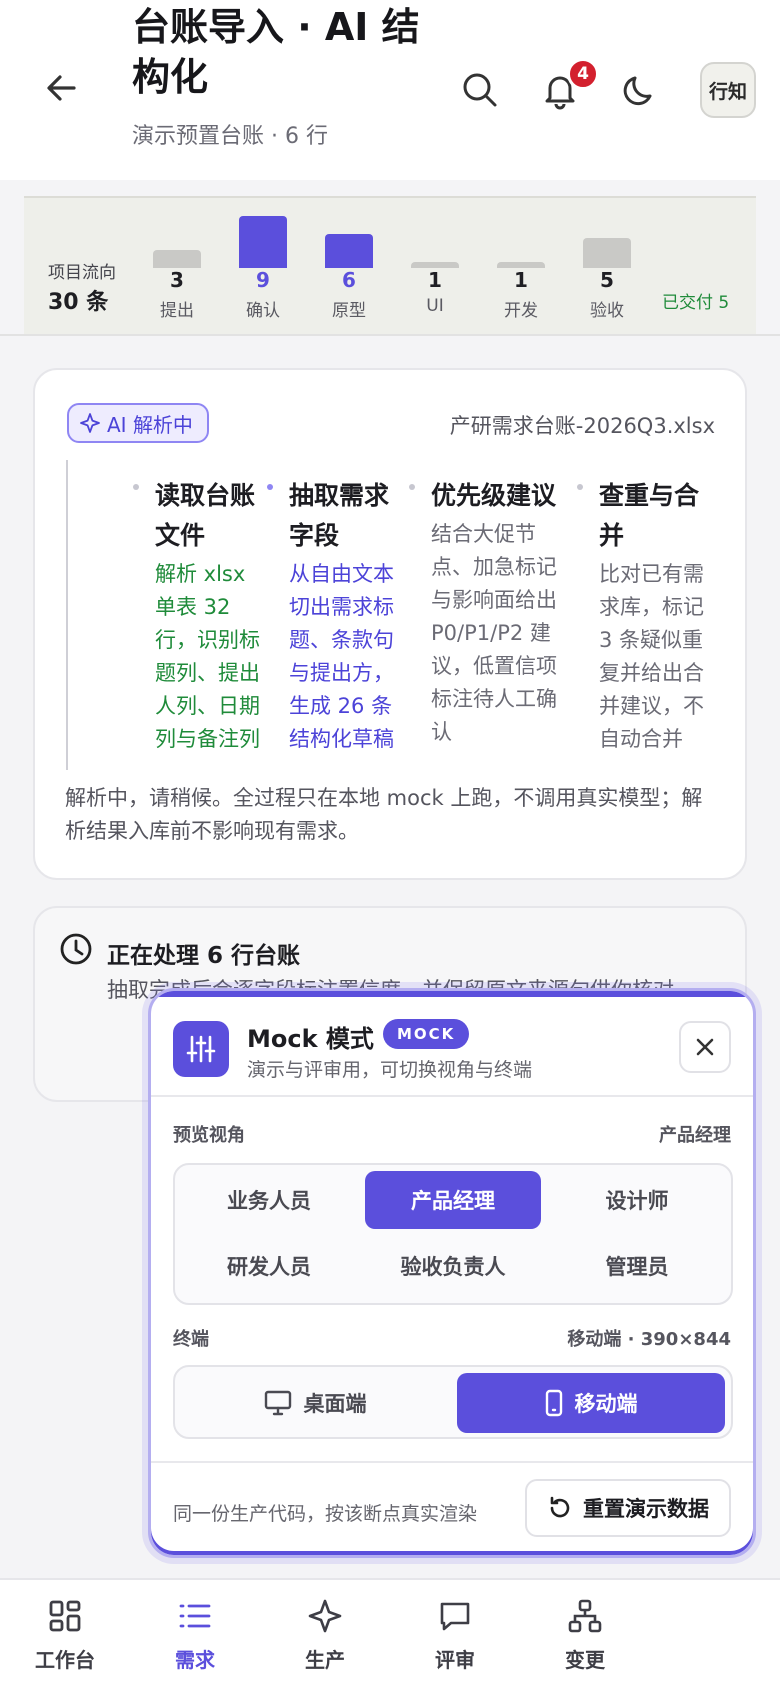  I want to click on flow-stage-label: 确认, so click(263, 311).